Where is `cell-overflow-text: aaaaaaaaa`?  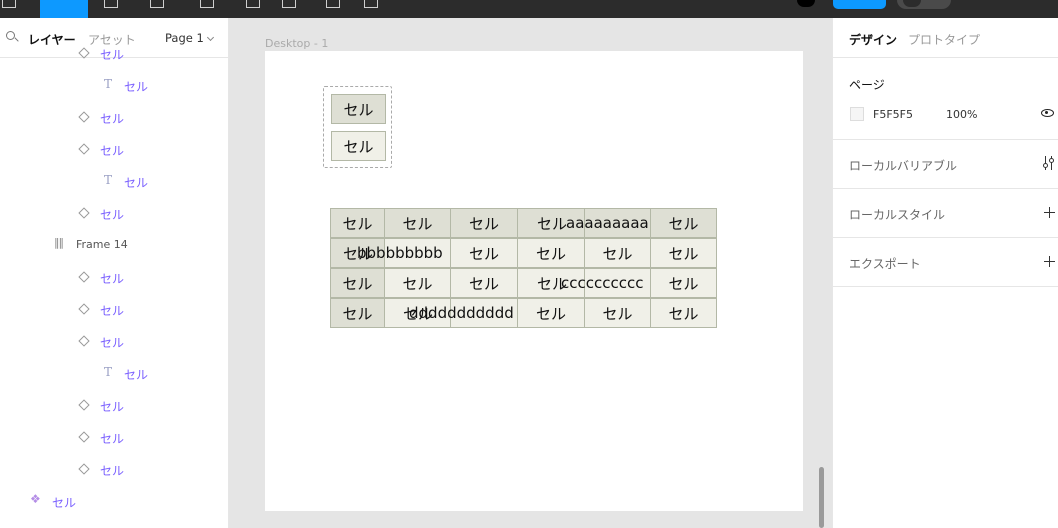 cell-overflow-text: aaaaaaaaa is located at coordinates (607, 223).